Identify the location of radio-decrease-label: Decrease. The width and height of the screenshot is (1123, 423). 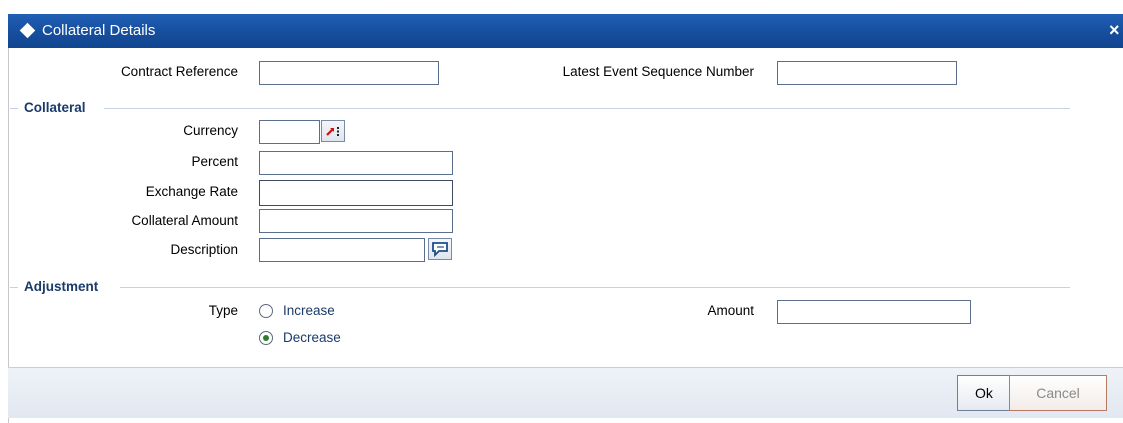
(312, 337).